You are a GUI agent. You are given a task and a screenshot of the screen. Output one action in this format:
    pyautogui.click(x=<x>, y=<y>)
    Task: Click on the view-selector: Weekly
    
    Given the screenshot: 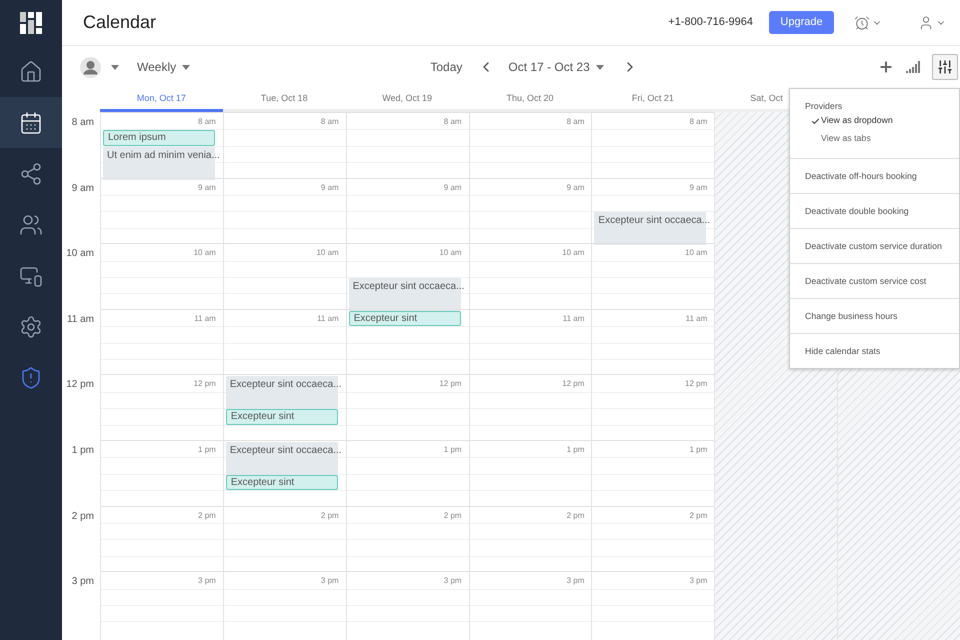 What is the action you would take?
    pyautogui.click(x=163, y=67)
    